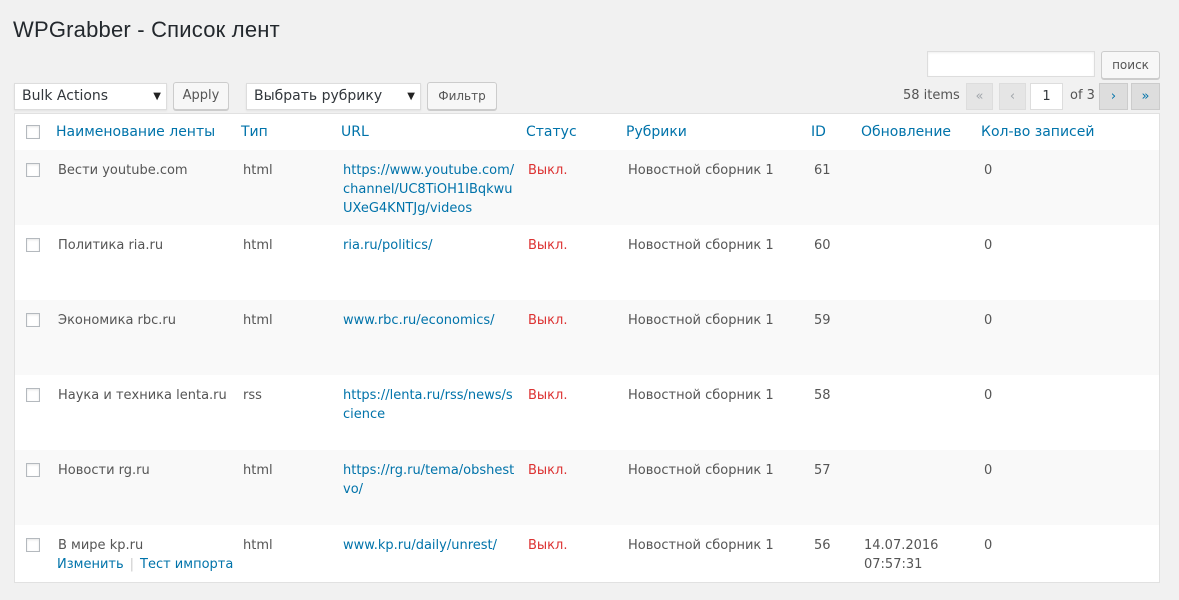 The width and height of the screenshot is (1179, 600). What do you see at coordinates (822, 245) in the screenshot?
I see `feed-id: 60` at bounding box center [822, 245].